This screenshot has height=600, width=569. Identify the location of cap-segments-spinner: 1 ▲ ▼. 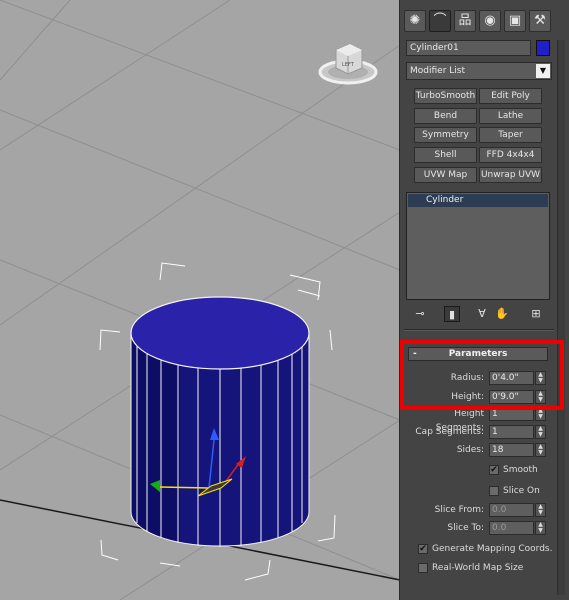
(518, 432).